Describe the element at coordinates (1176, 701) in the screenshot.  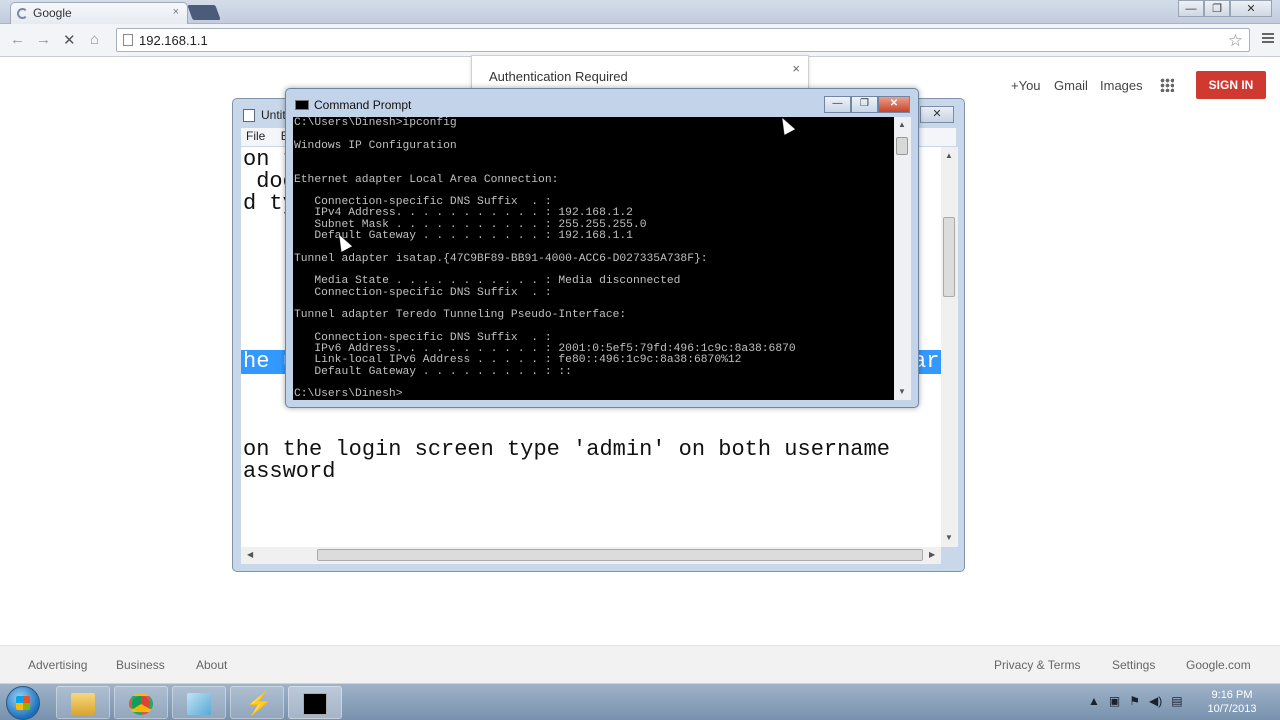
I see `network-status-icon: ▤` at that location.